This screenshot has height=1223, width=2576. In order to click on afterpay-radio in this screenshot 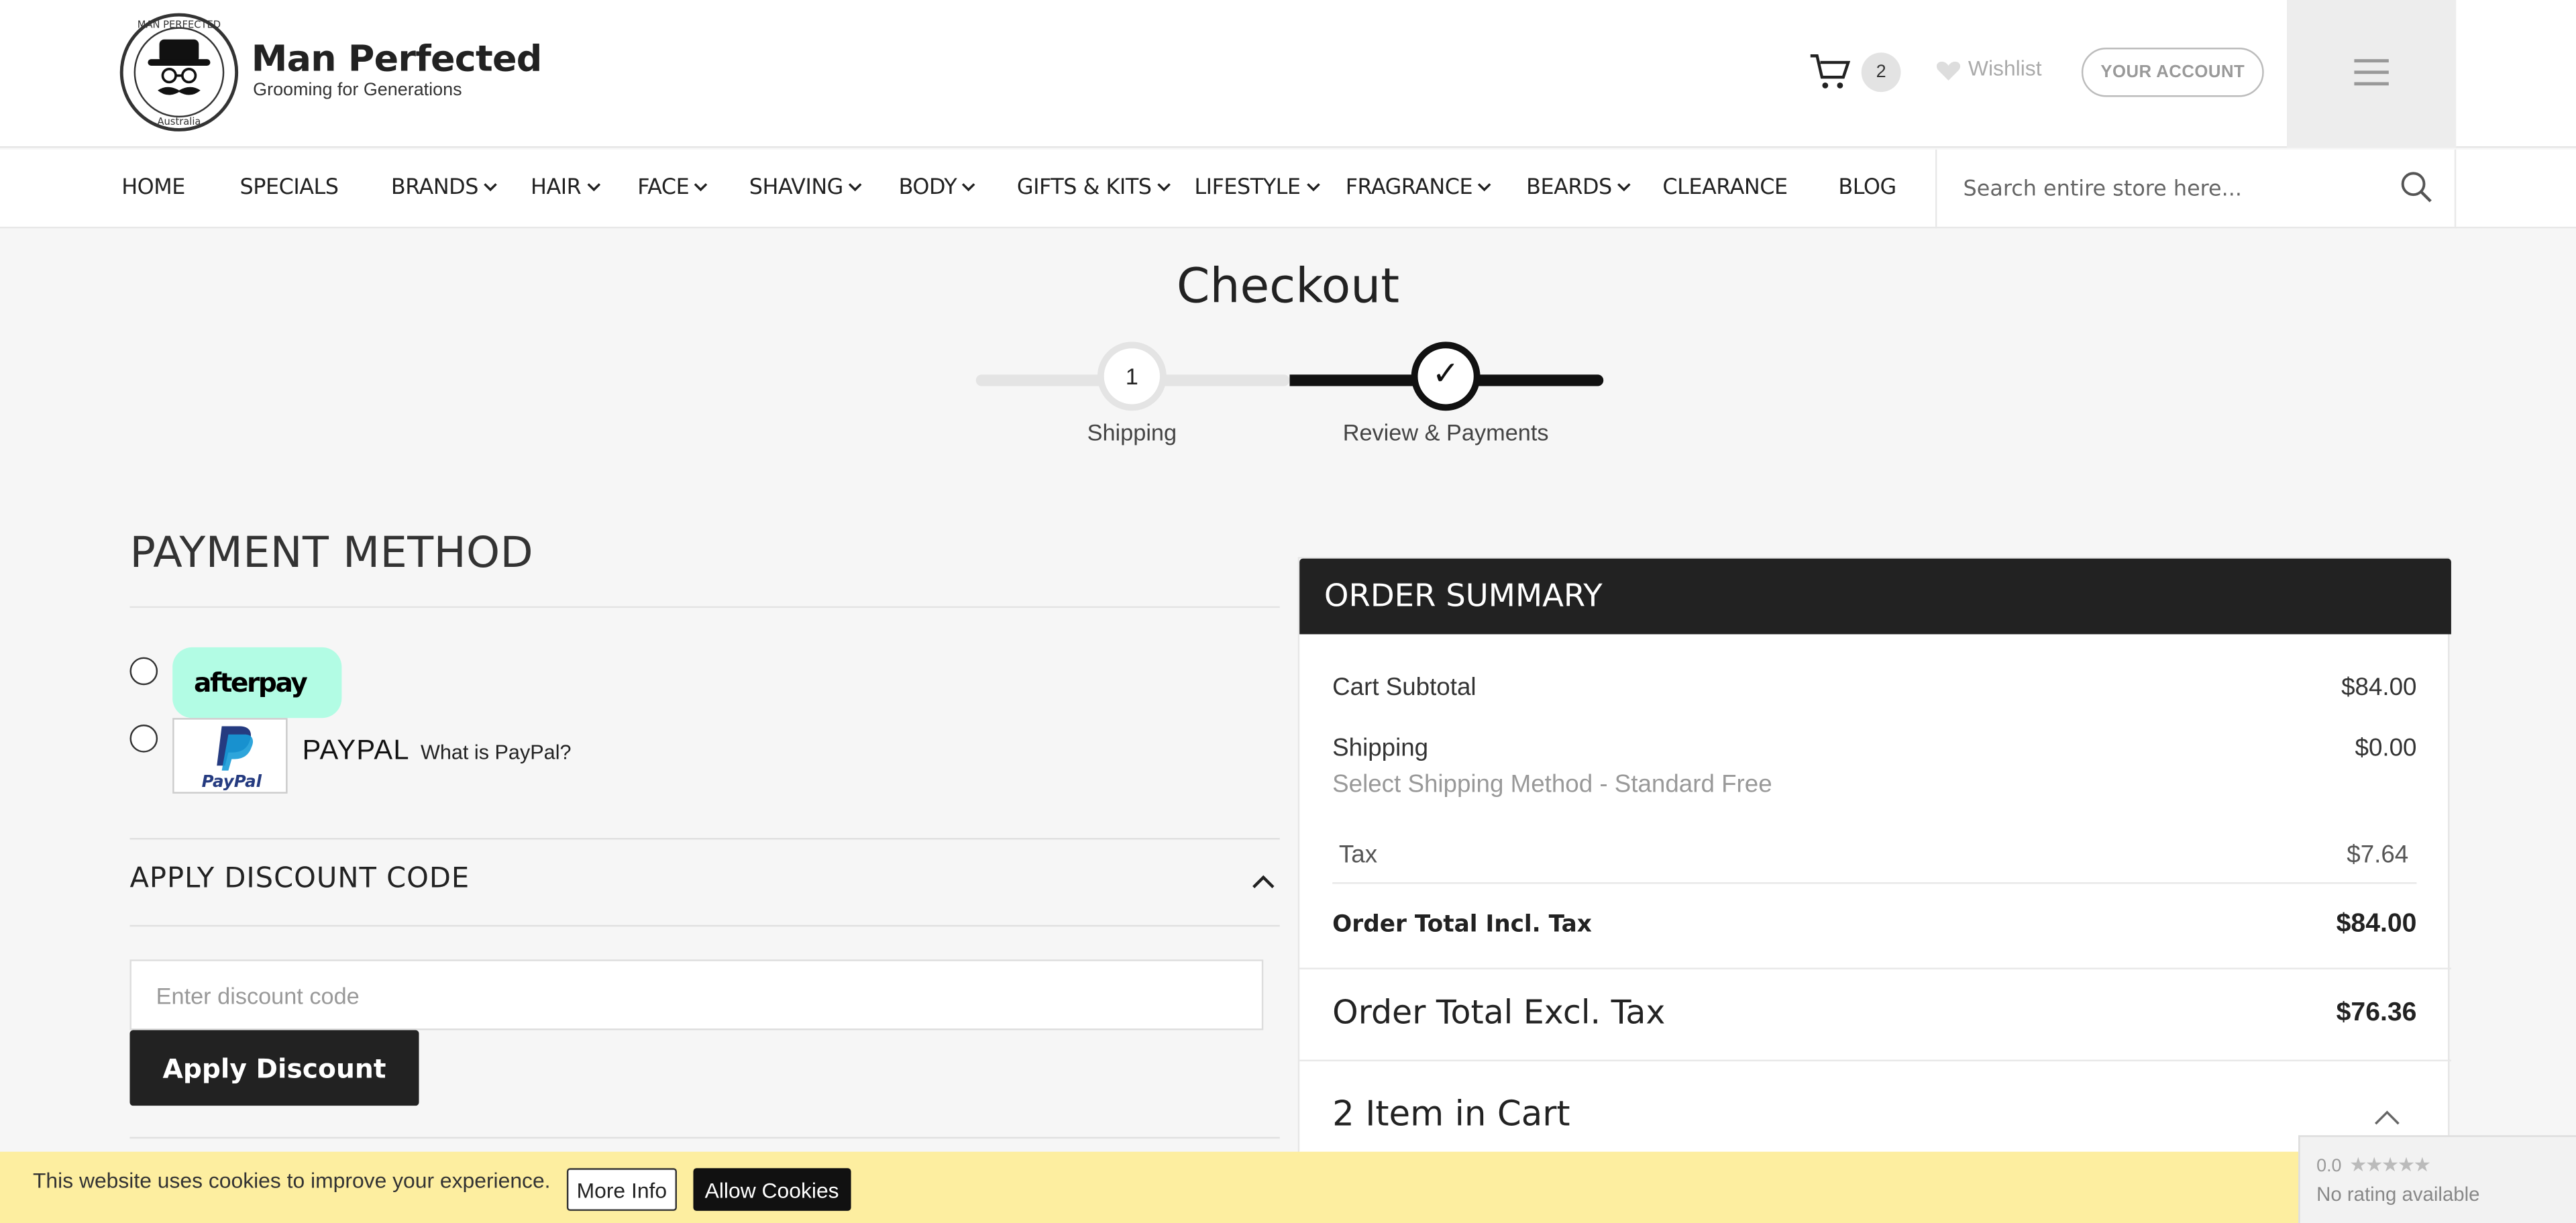, I will do `click(143, 671)`.